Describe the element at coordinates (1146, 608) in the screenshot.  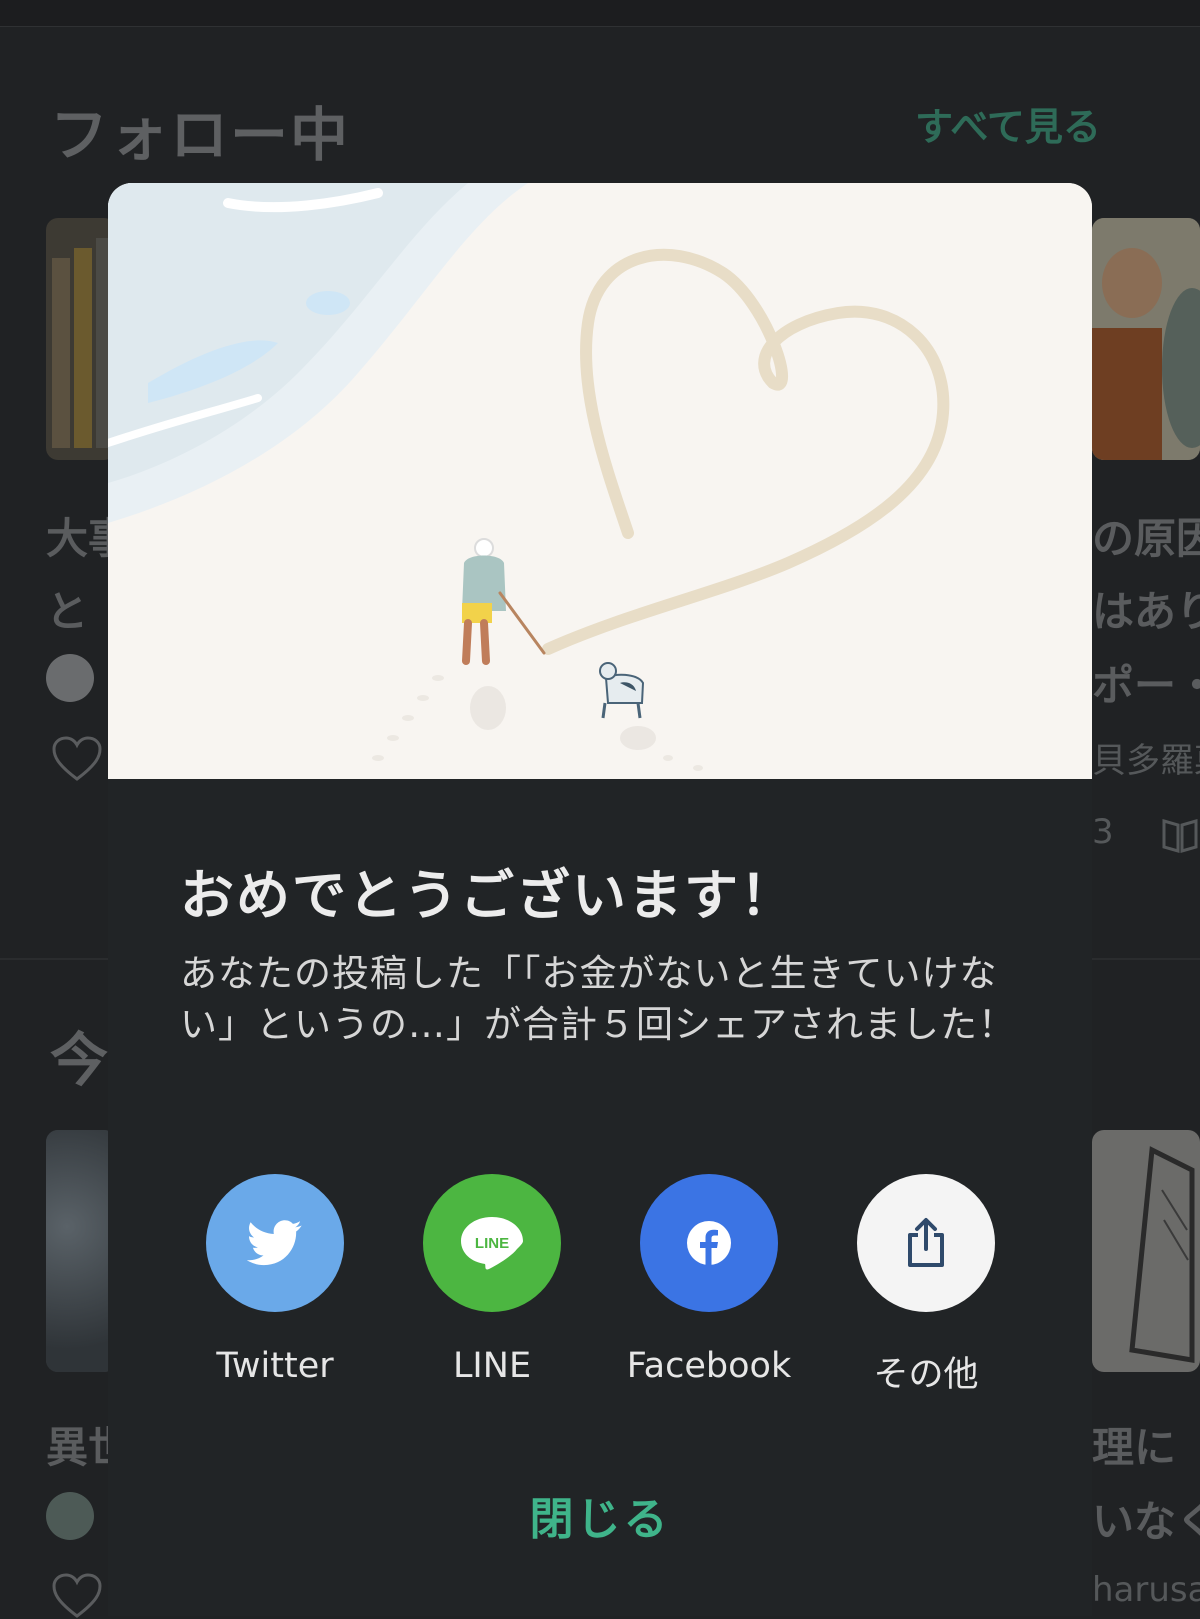
I see `article-title-line2: はあり` at that location.